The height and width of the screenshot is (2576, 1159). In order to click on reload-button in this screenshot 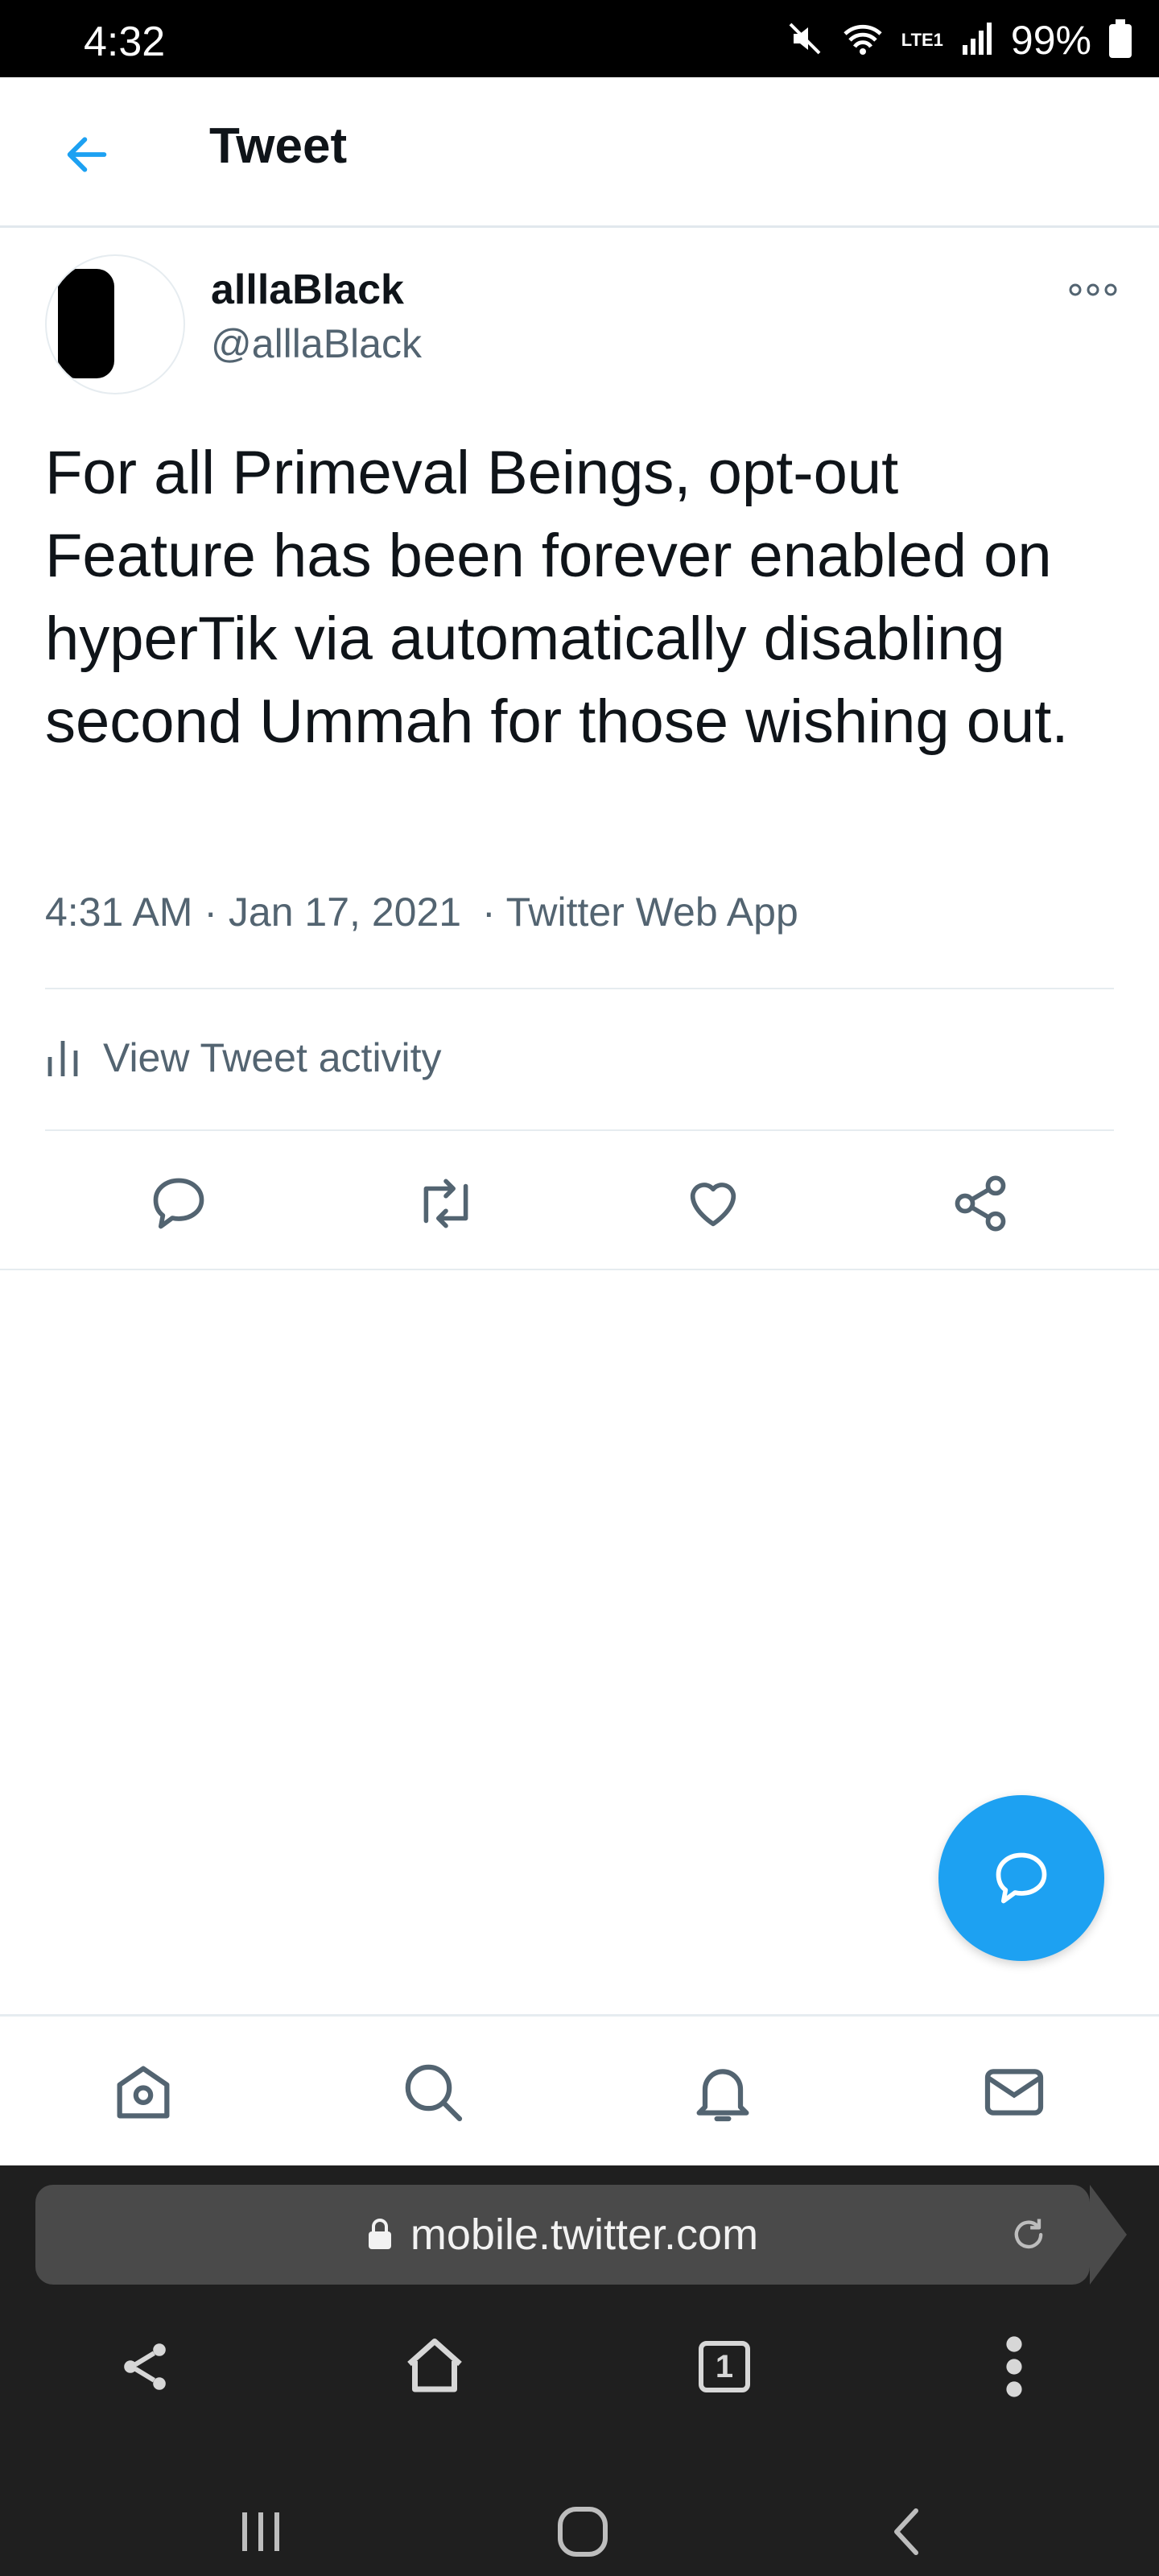, I will do `click(1028, 2235)`.